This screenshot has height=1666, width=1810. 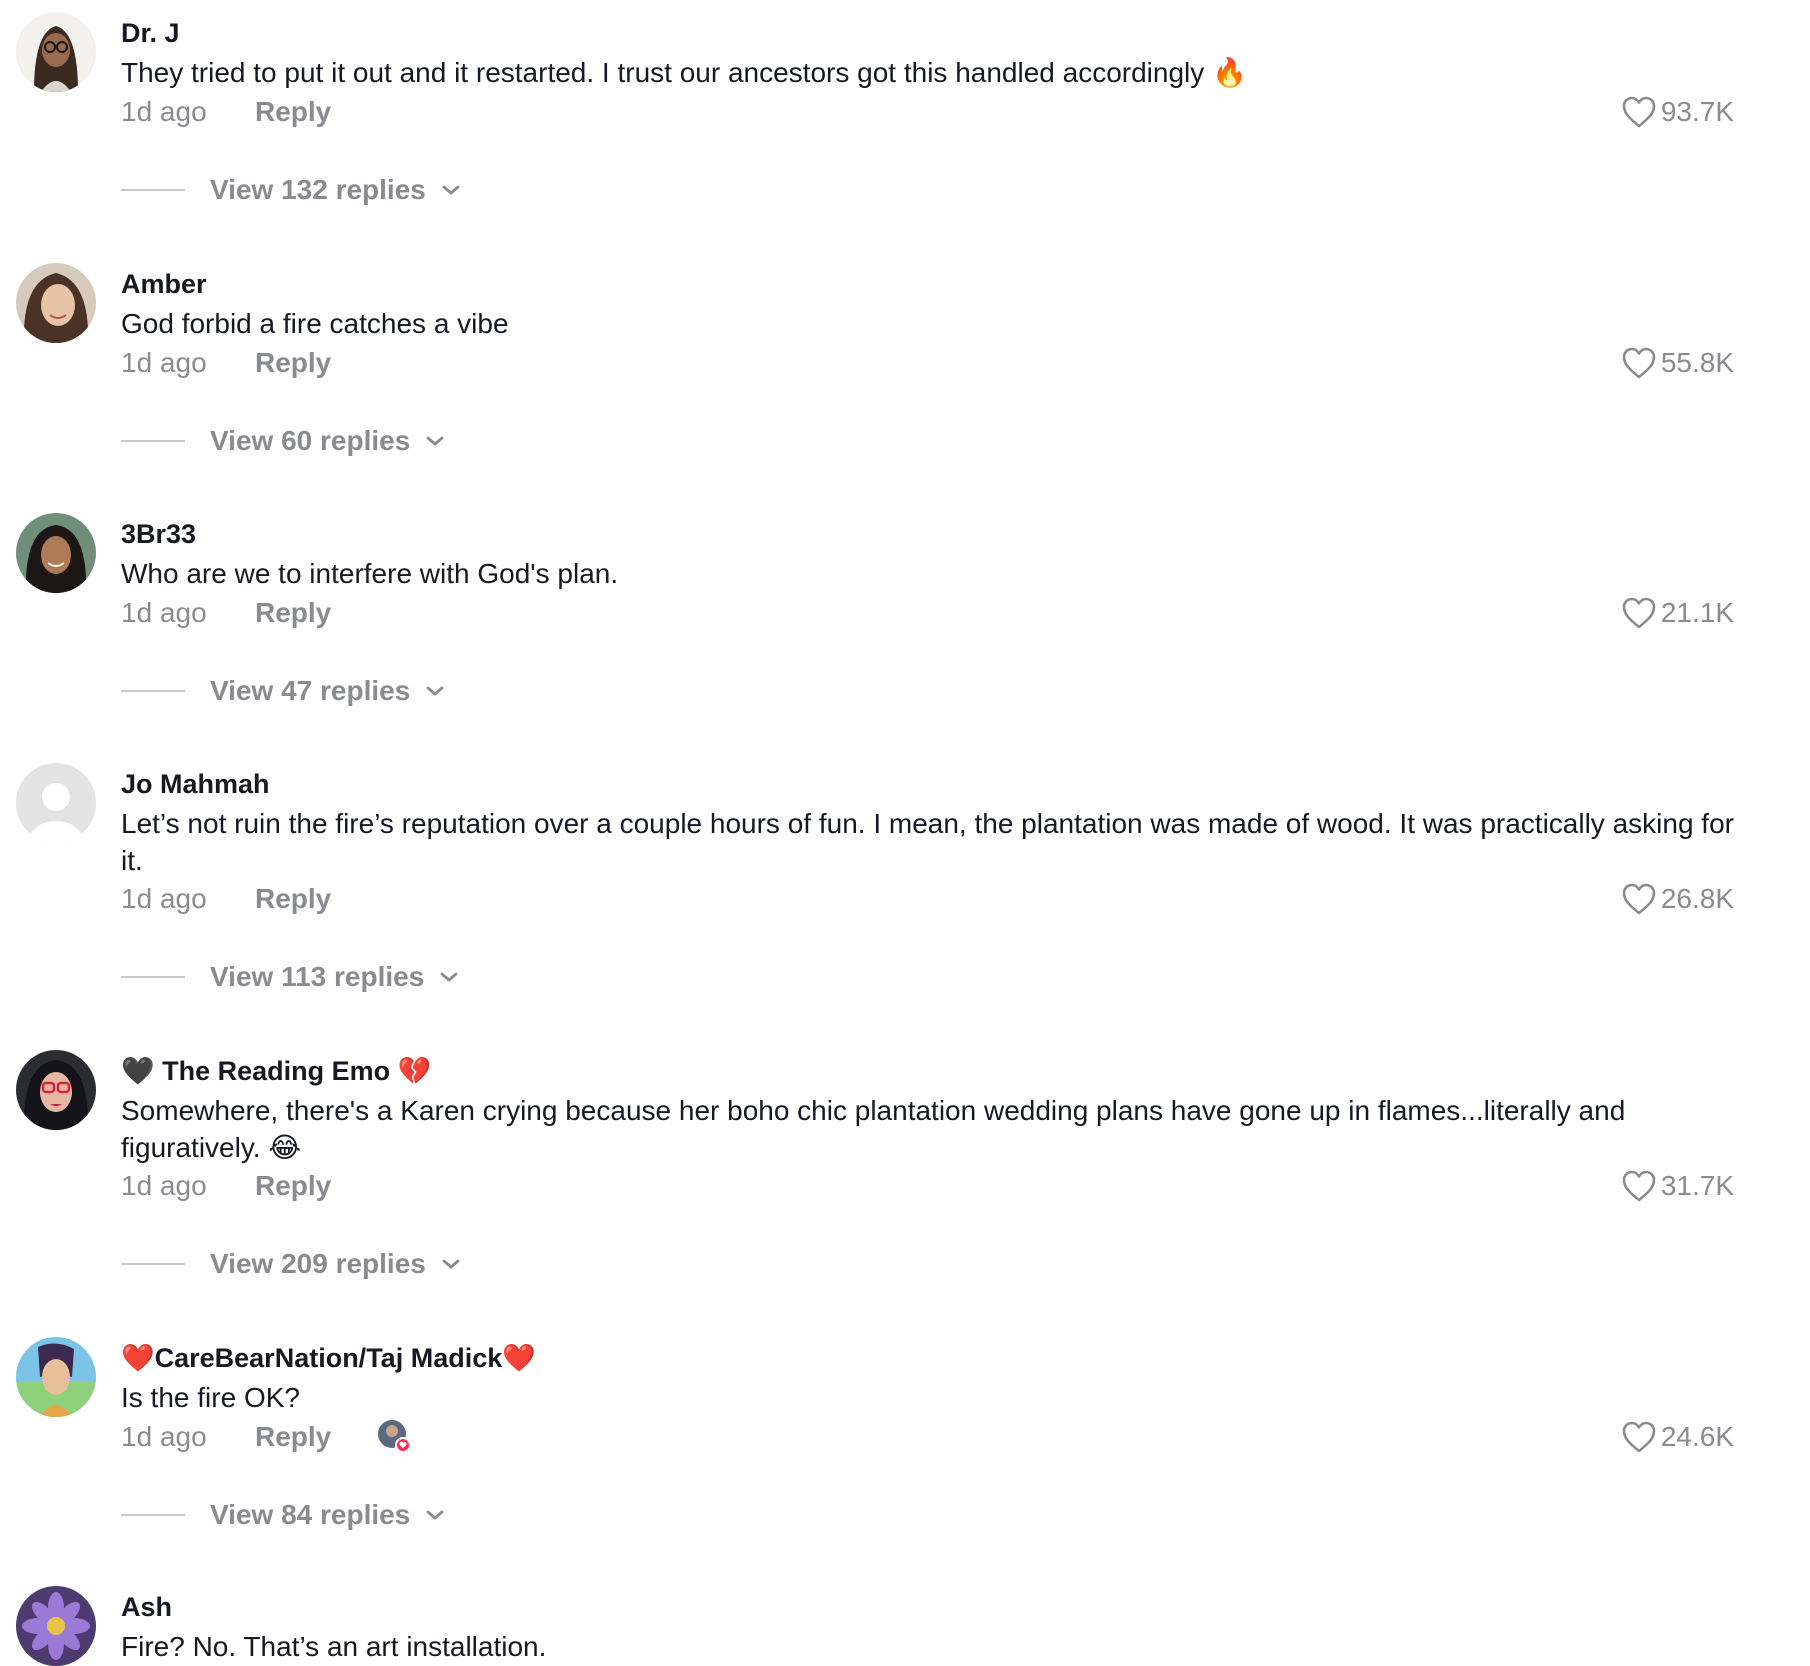 What do you see at coordinates (276, 1071) in the screenshot?
I see `comment-username: 🖤 The Reading Emo 💔` at bounding box center [276, 1071].